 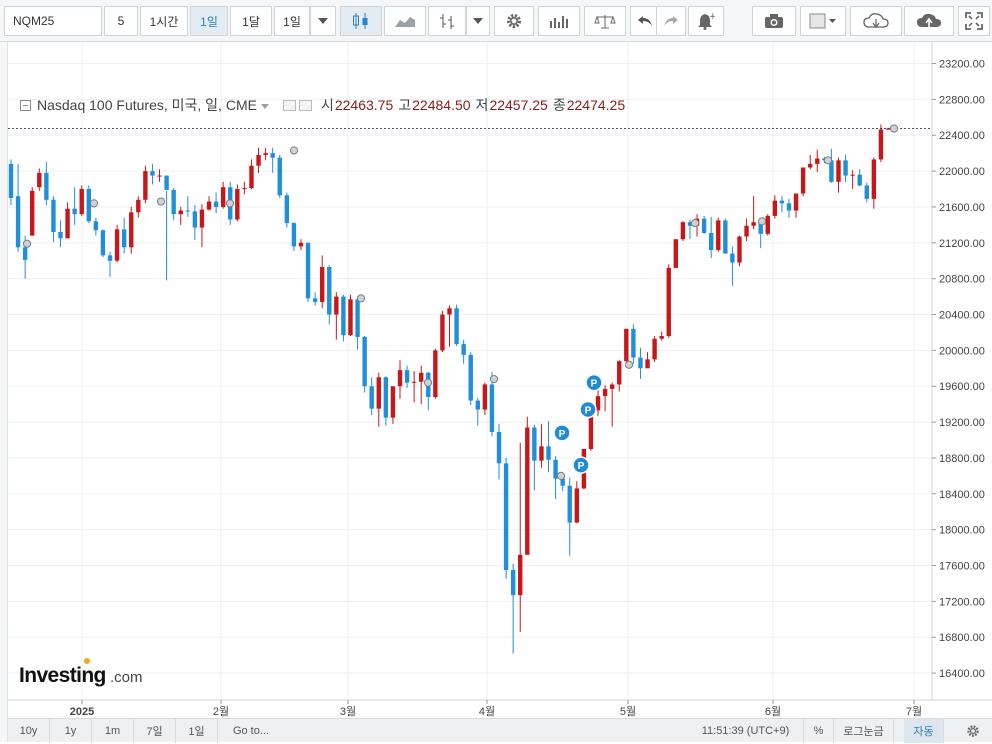 What do you see at coordinates (962, 172) in the screenshot?
I see `y-tick-label: 22000.00` at bounding box center [962, 172].